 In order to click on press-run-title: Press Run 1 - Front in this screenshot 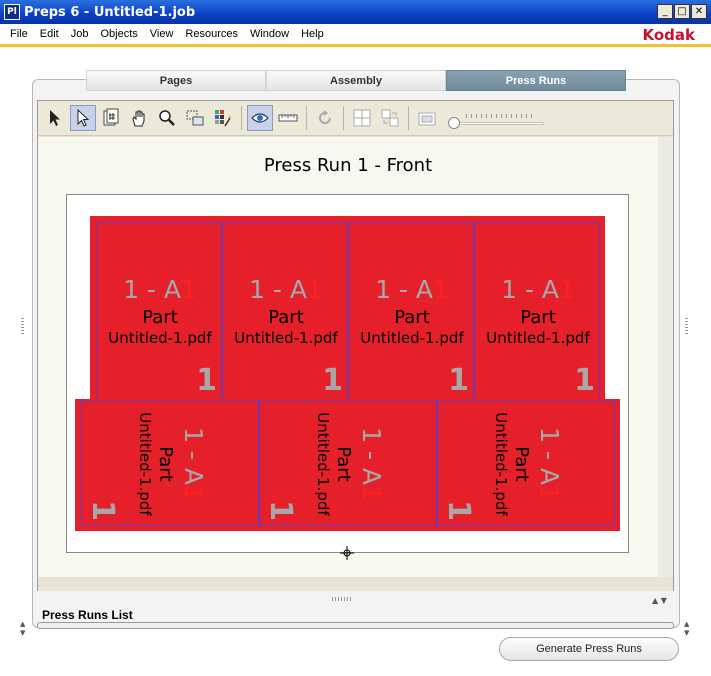, I will do `click(348, 165)`.